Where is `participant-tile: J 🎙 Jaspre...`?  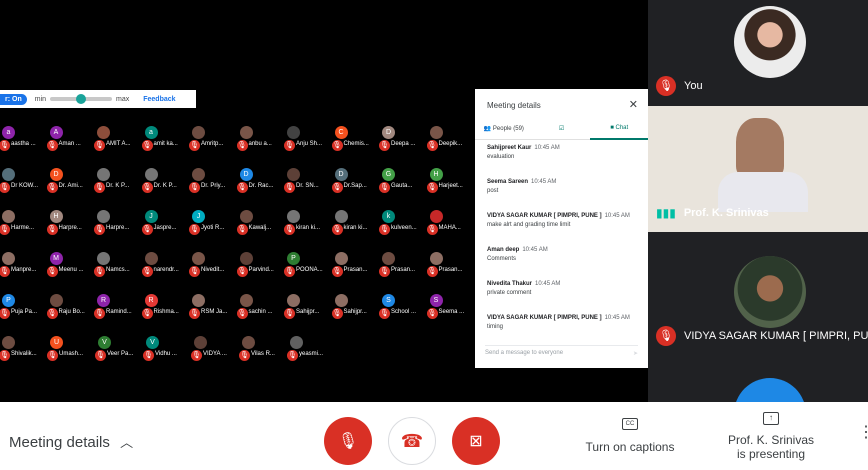 participant-tile: J 🎙 Jaspre... is located at coordinates (166, 225).